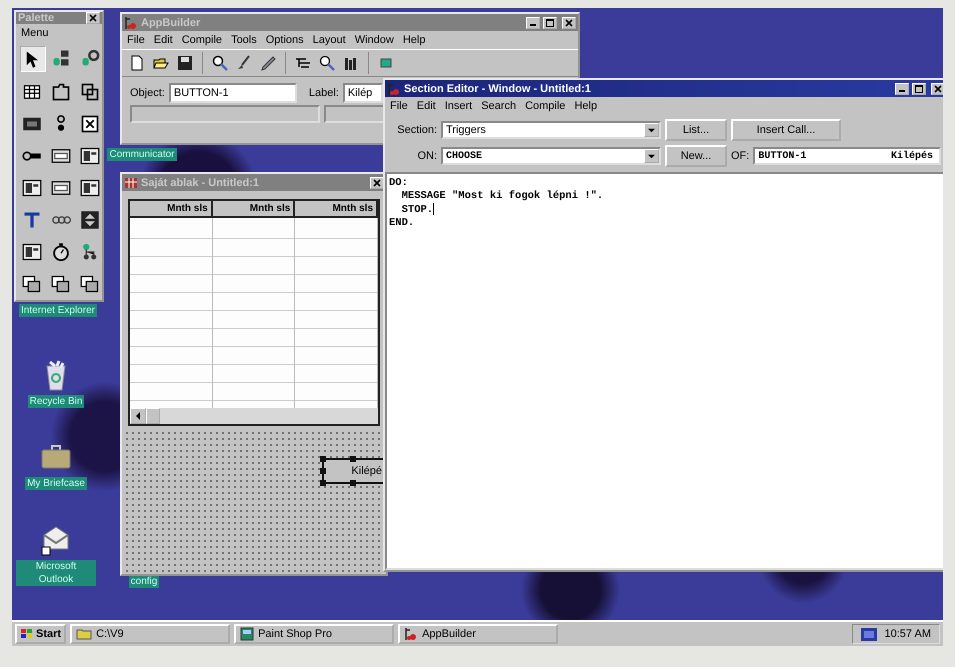 This screenshot has width=955, height=667. Describe the element at coordinates (90, 124) in the screenshot. I see `cross-box-icon` at that location.